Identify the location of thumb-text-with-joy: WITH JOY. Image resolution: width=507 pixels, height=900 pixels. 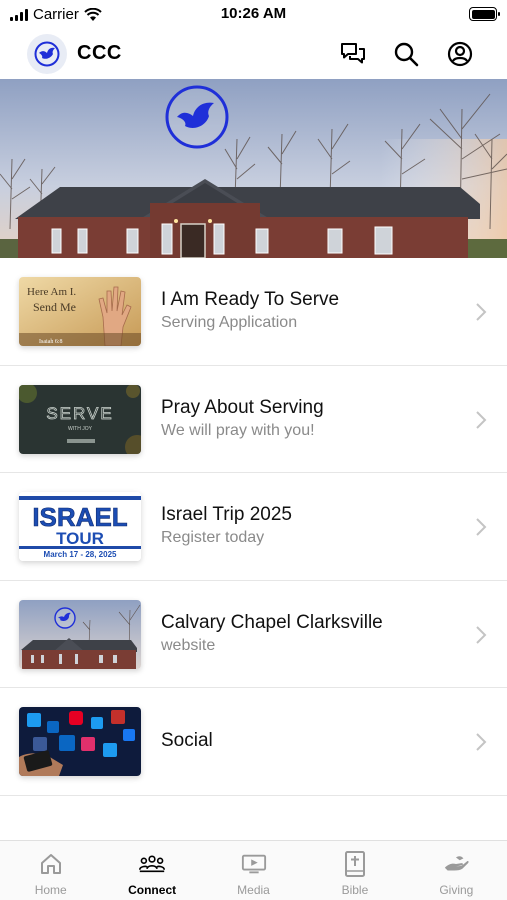
(80, 429).